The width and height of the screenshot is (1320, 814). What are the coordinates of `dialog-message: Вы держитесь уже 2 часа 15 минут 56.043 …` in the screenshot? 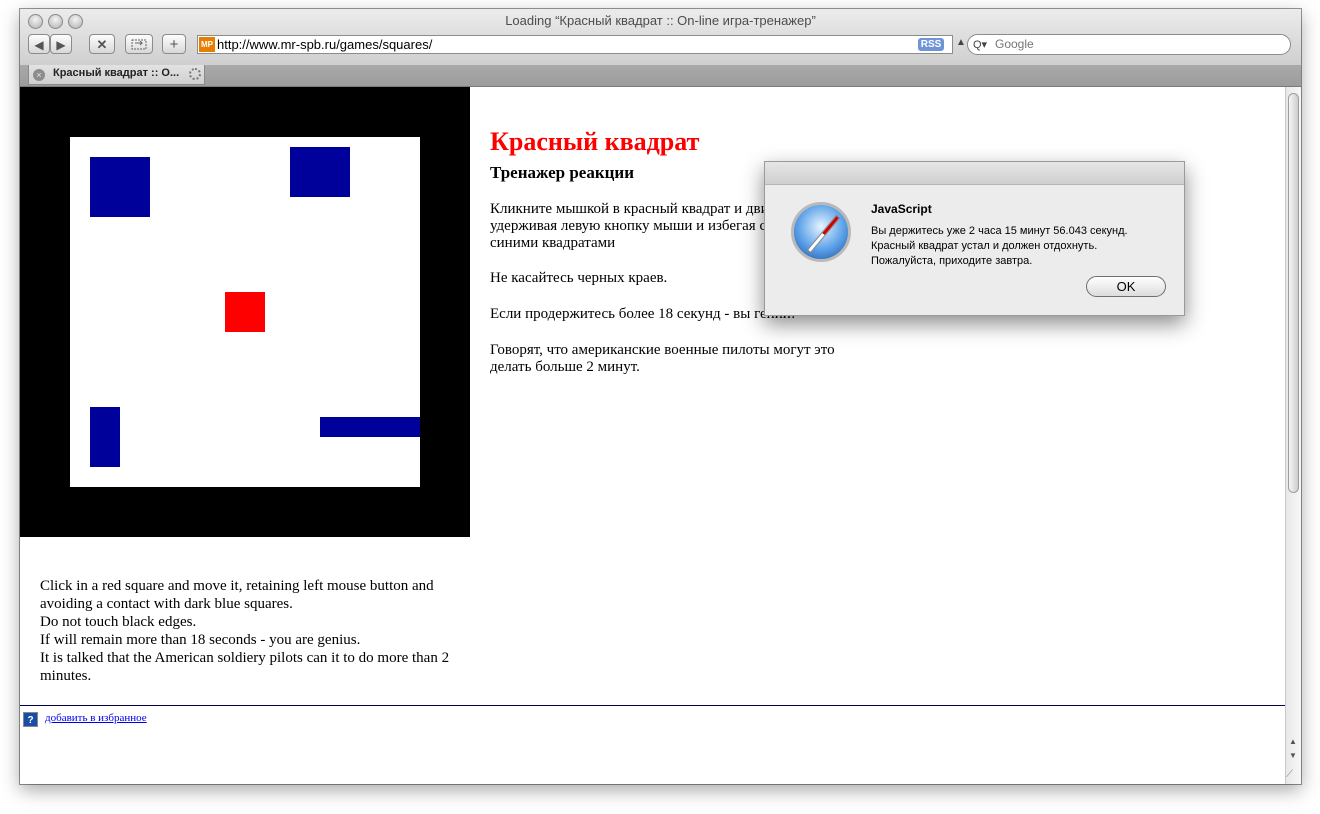 It's located at (1021, 246).